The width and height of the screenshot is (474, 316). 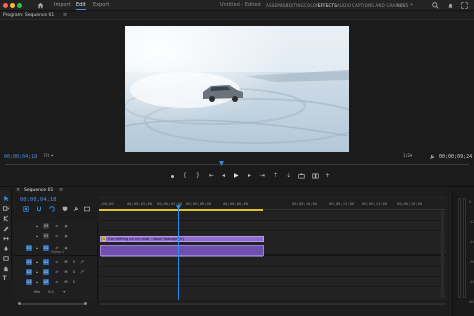 I want to click on rectangle-tool-icon, so click(x=6, y=258).